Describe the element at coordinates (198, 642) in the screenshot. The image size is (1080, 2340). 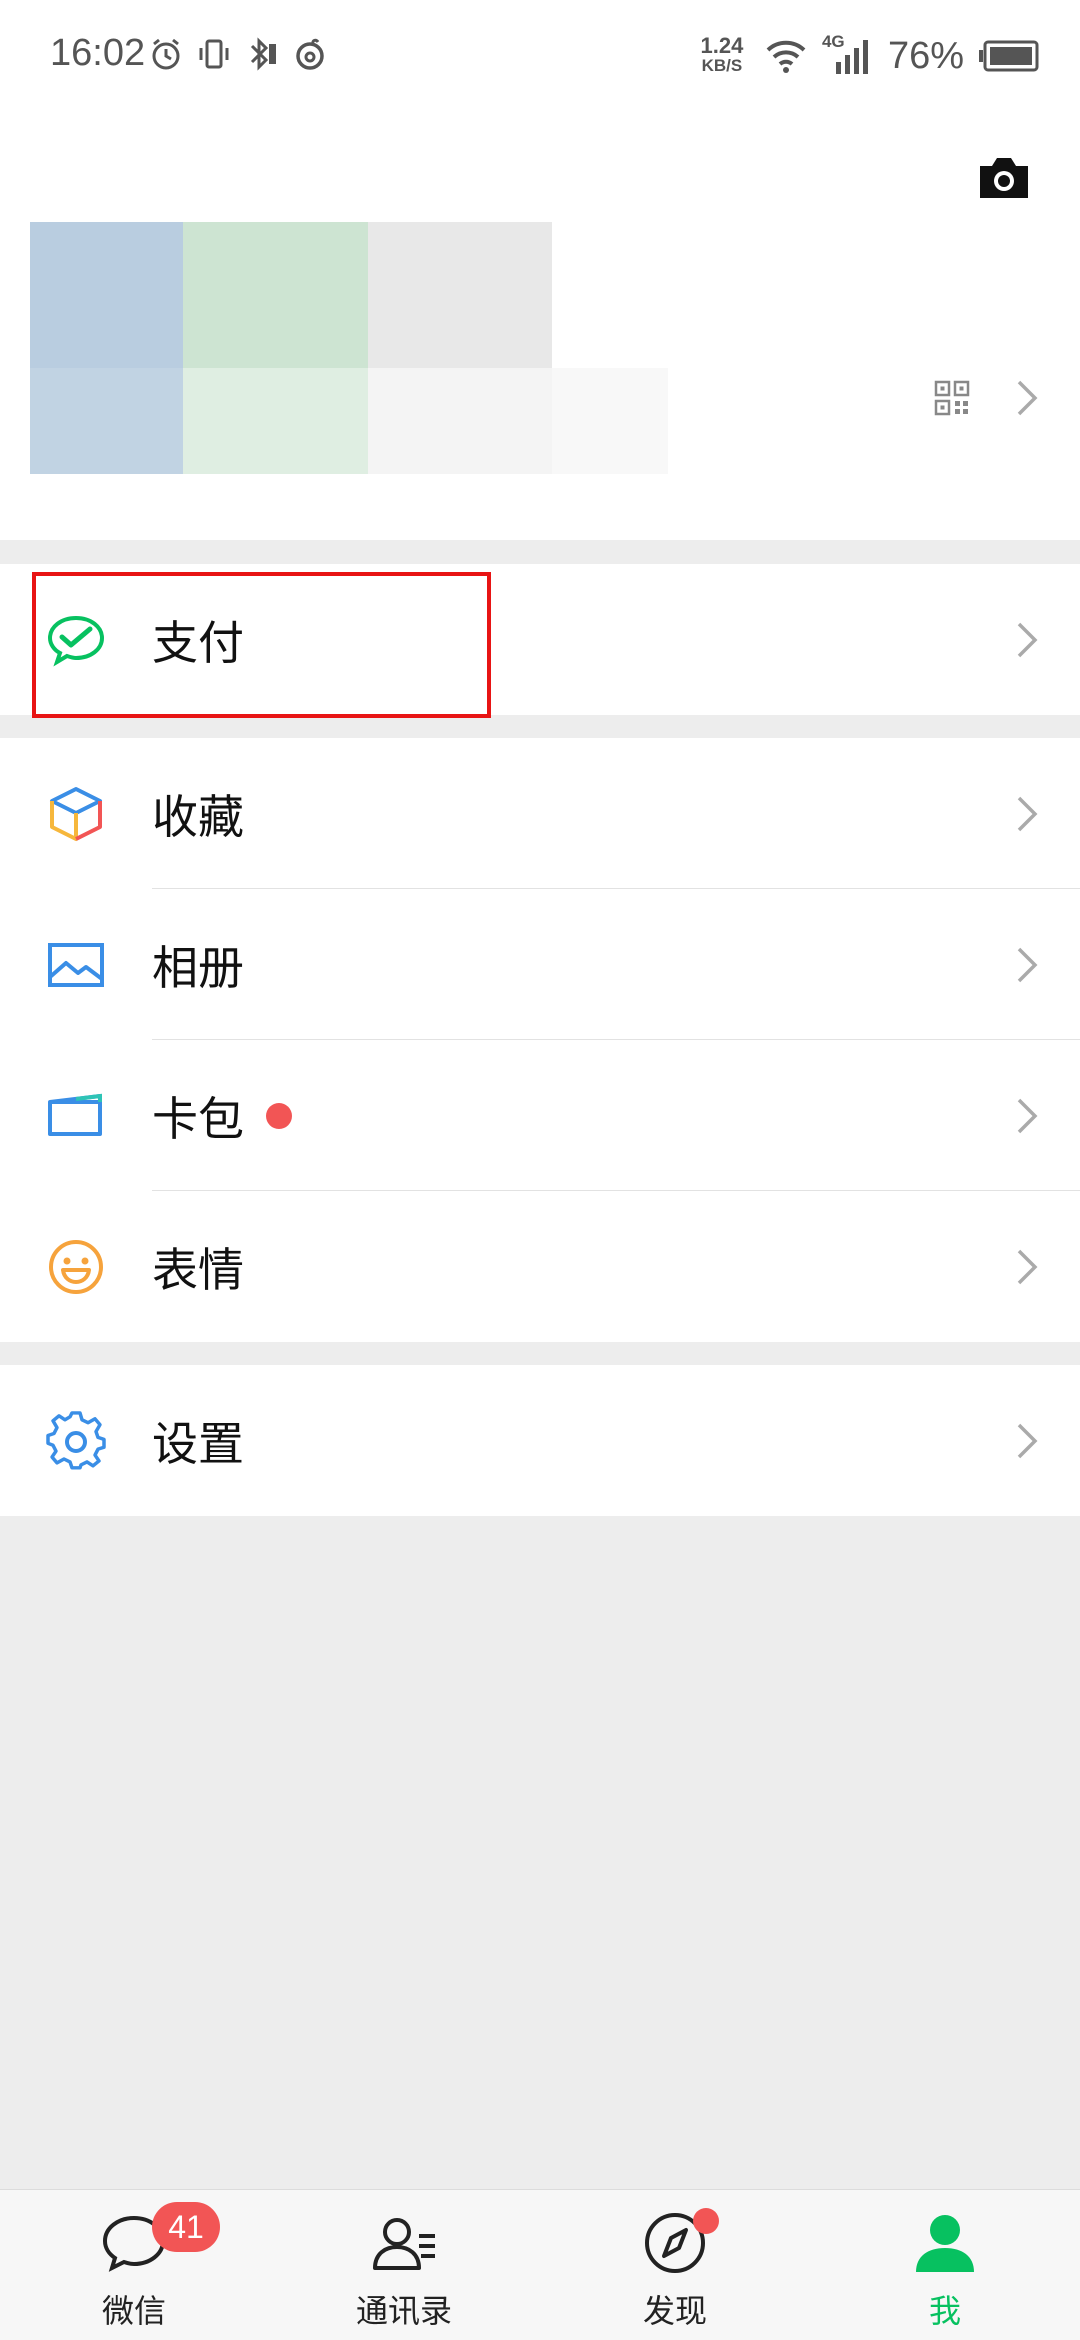
I see `menu-item-label: 支付` at that location.